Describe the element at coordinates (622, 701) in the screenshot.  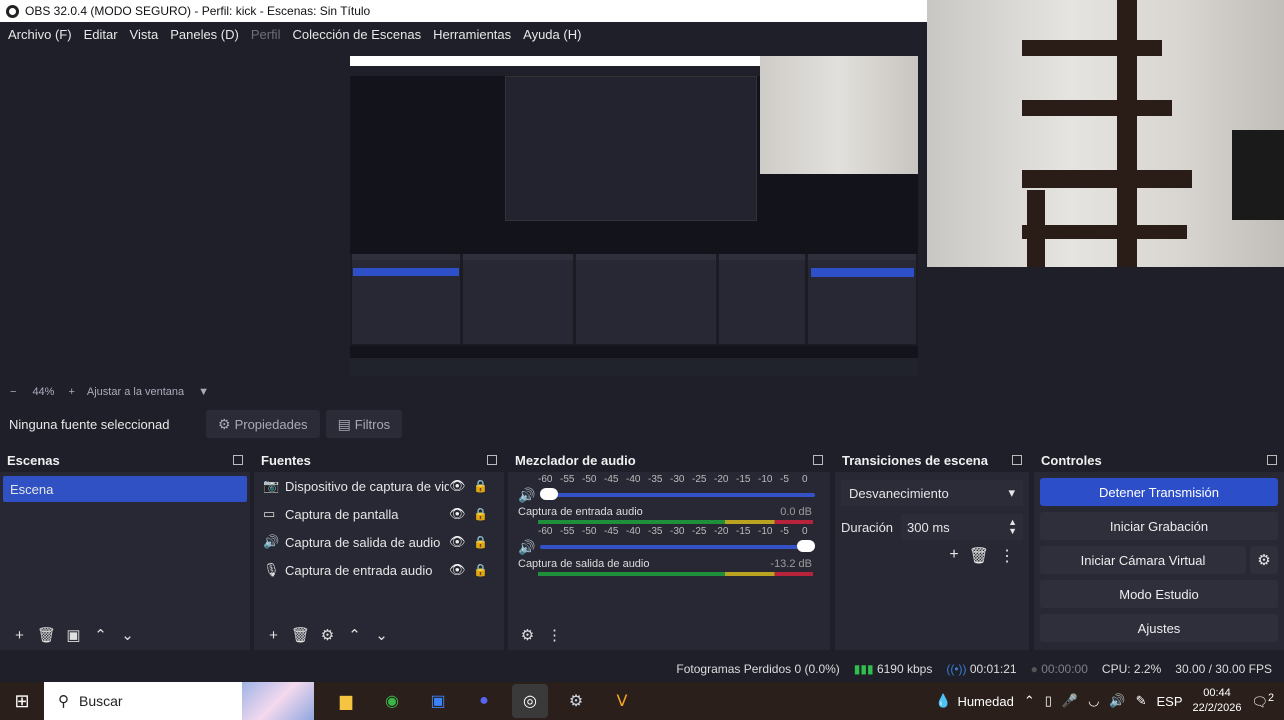
I see `app-yellow-icon: Ⅴ` at that location.